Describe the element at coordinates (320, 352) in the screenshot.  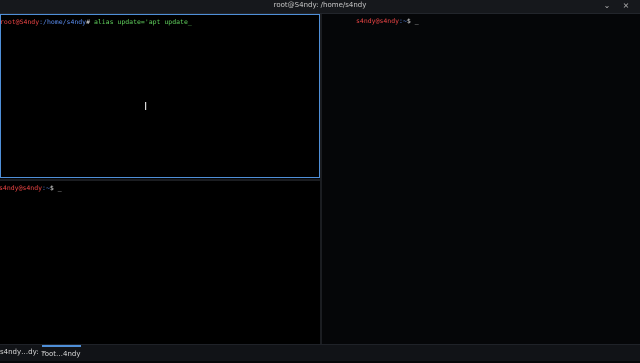
I see `terminal-taskbar: s4ndy…dy: ~ root…4ndy` at that location.